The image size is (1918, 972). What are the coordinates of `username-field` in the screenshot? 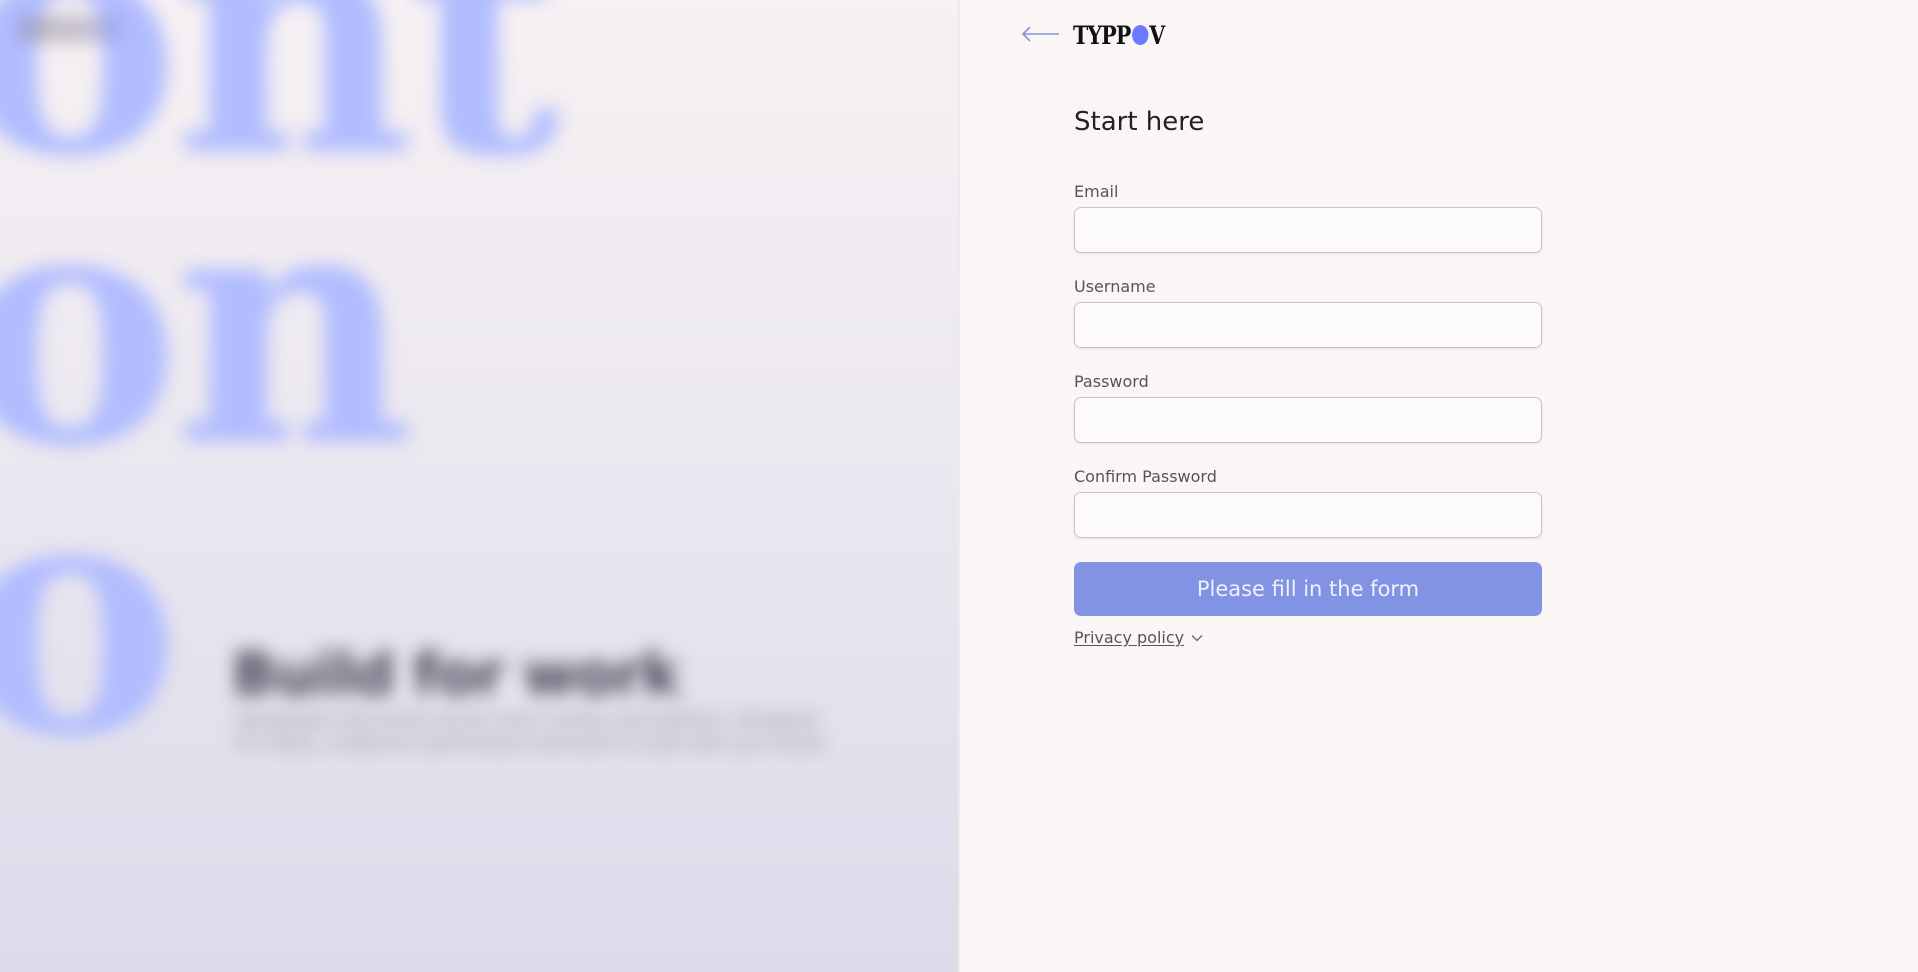 It's located at (1308, 325).